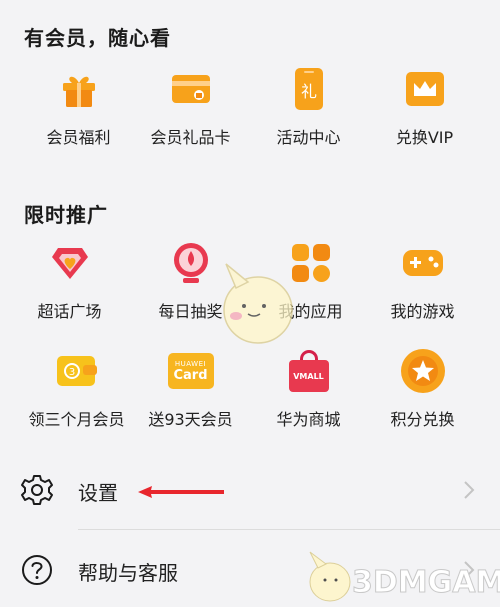  I want to click on grid-item-gift-card: 会员礼品卡, so click(190, 111).